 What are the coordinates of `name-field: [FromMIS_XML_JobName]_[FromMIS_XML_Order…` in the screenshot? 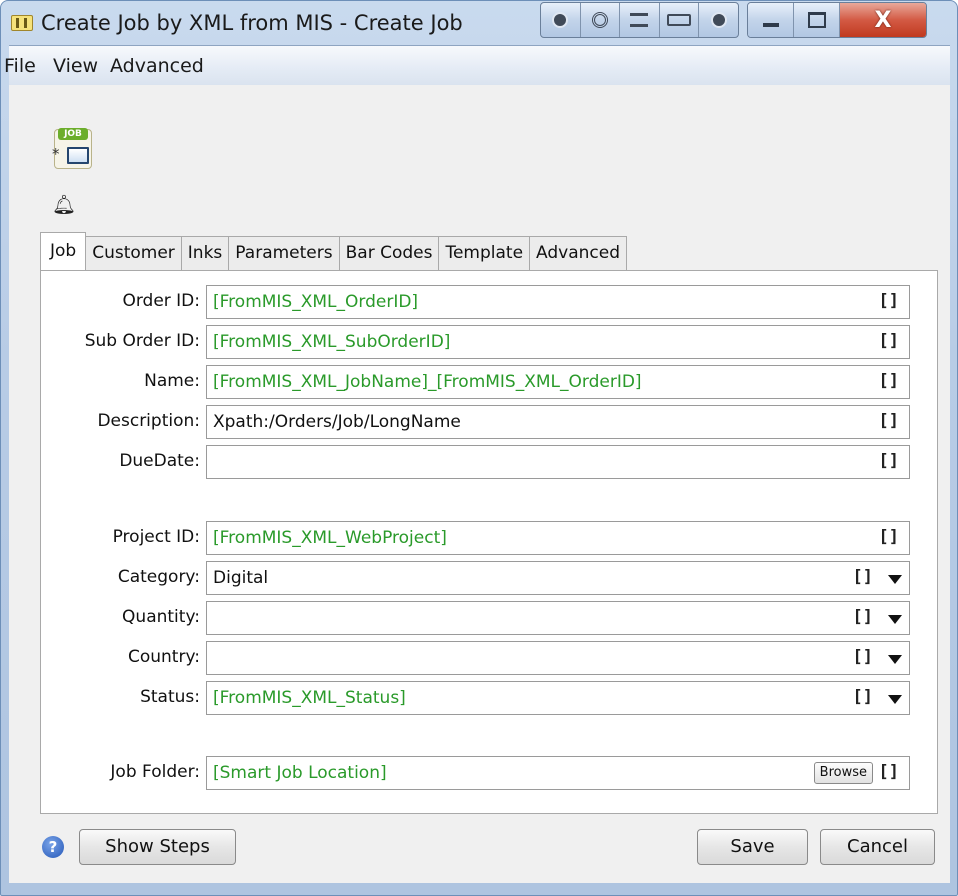 It's located at (558, 382).